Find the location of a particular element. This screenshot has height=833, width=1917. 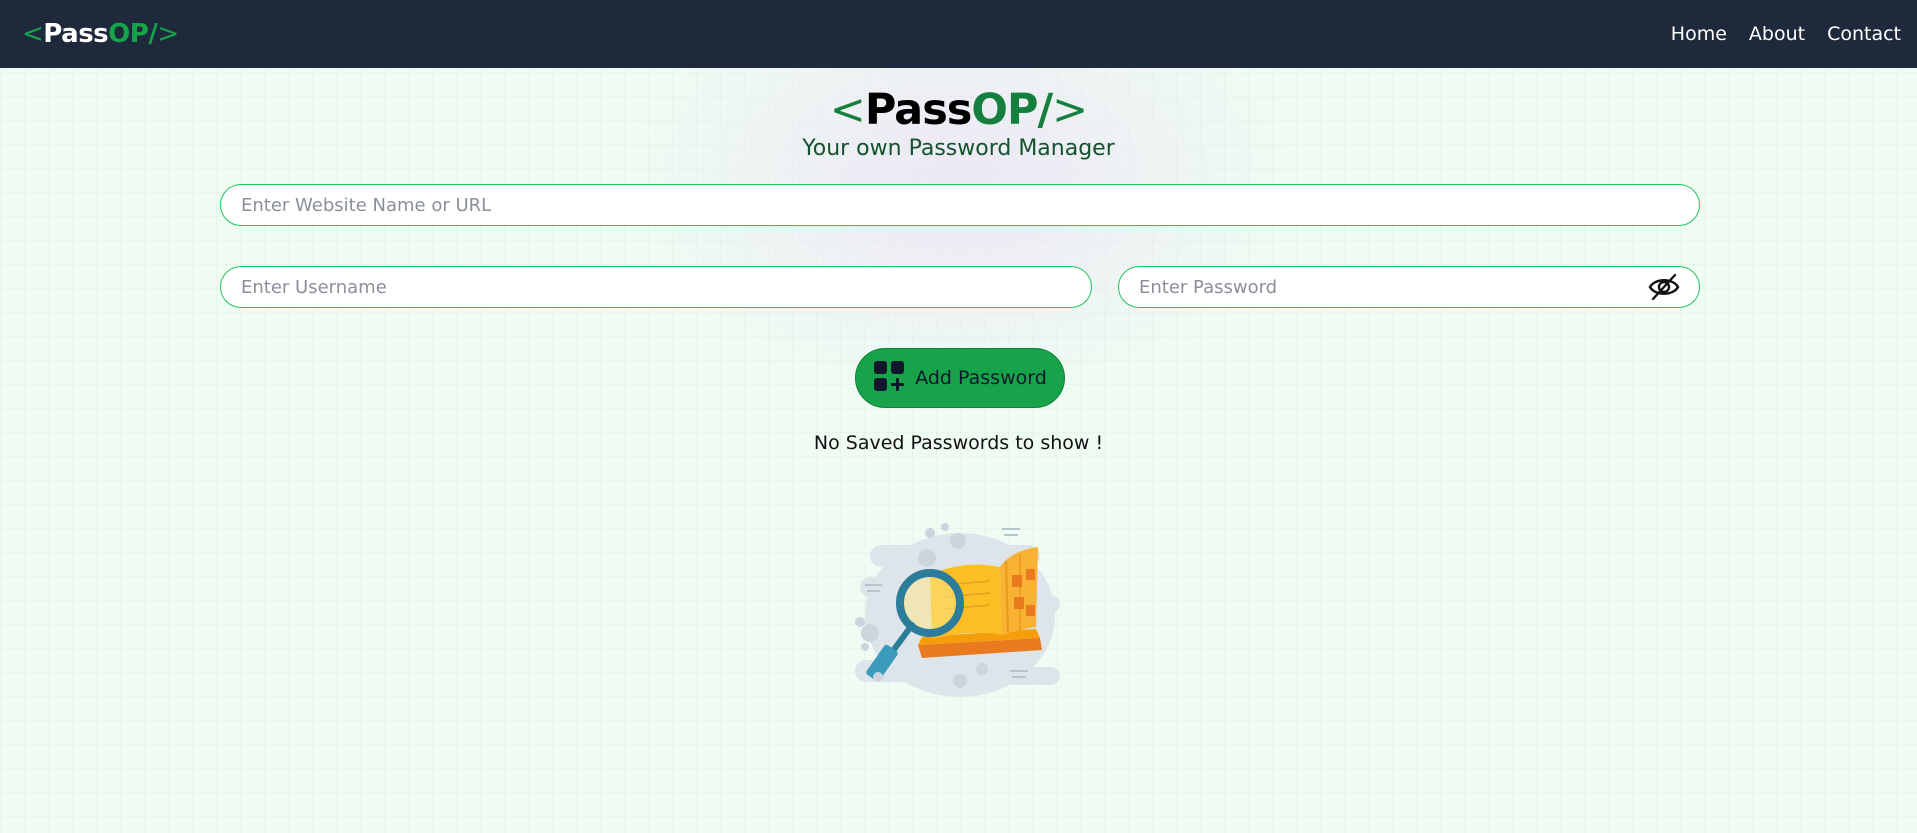

tagline: Your own Password Manager is located at coordinates (958, 148).